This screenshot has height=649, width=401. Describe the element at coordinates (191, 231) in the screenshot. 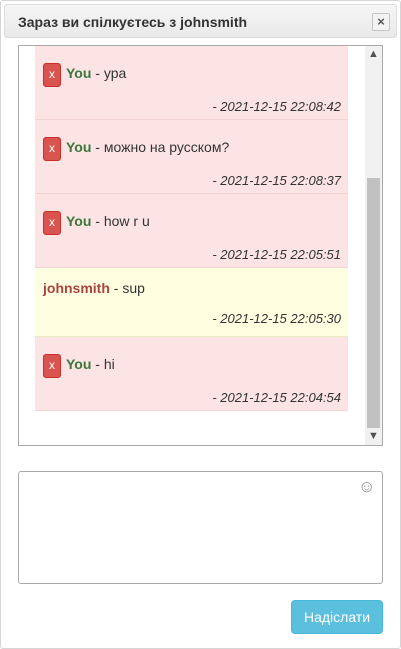

I see `message-item: x You - how r u - 2021-12-15 22:05:51` at that location.